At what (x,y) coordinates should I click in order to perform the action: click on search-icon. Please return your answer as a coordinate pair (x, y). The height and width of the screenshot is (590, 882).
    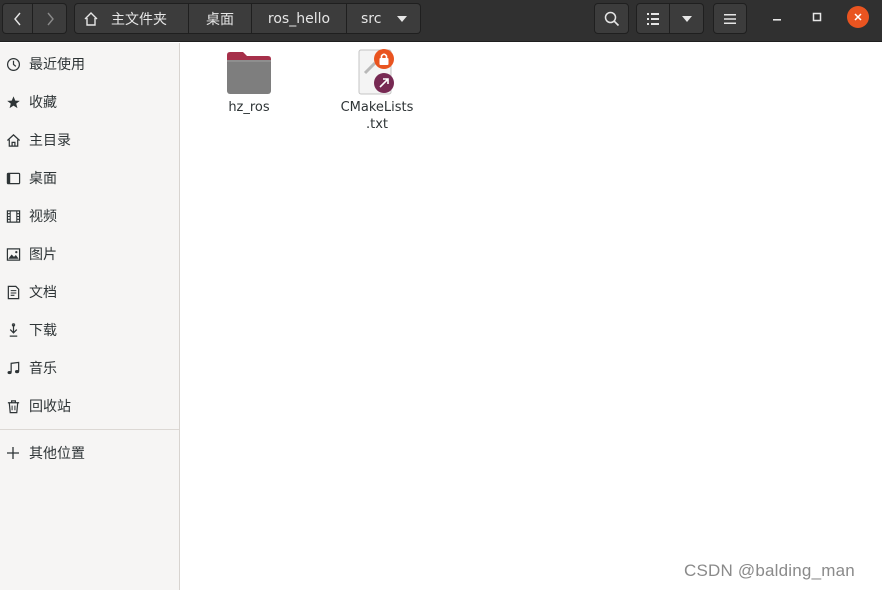
    Looking at the image, I should click on (611, 18).